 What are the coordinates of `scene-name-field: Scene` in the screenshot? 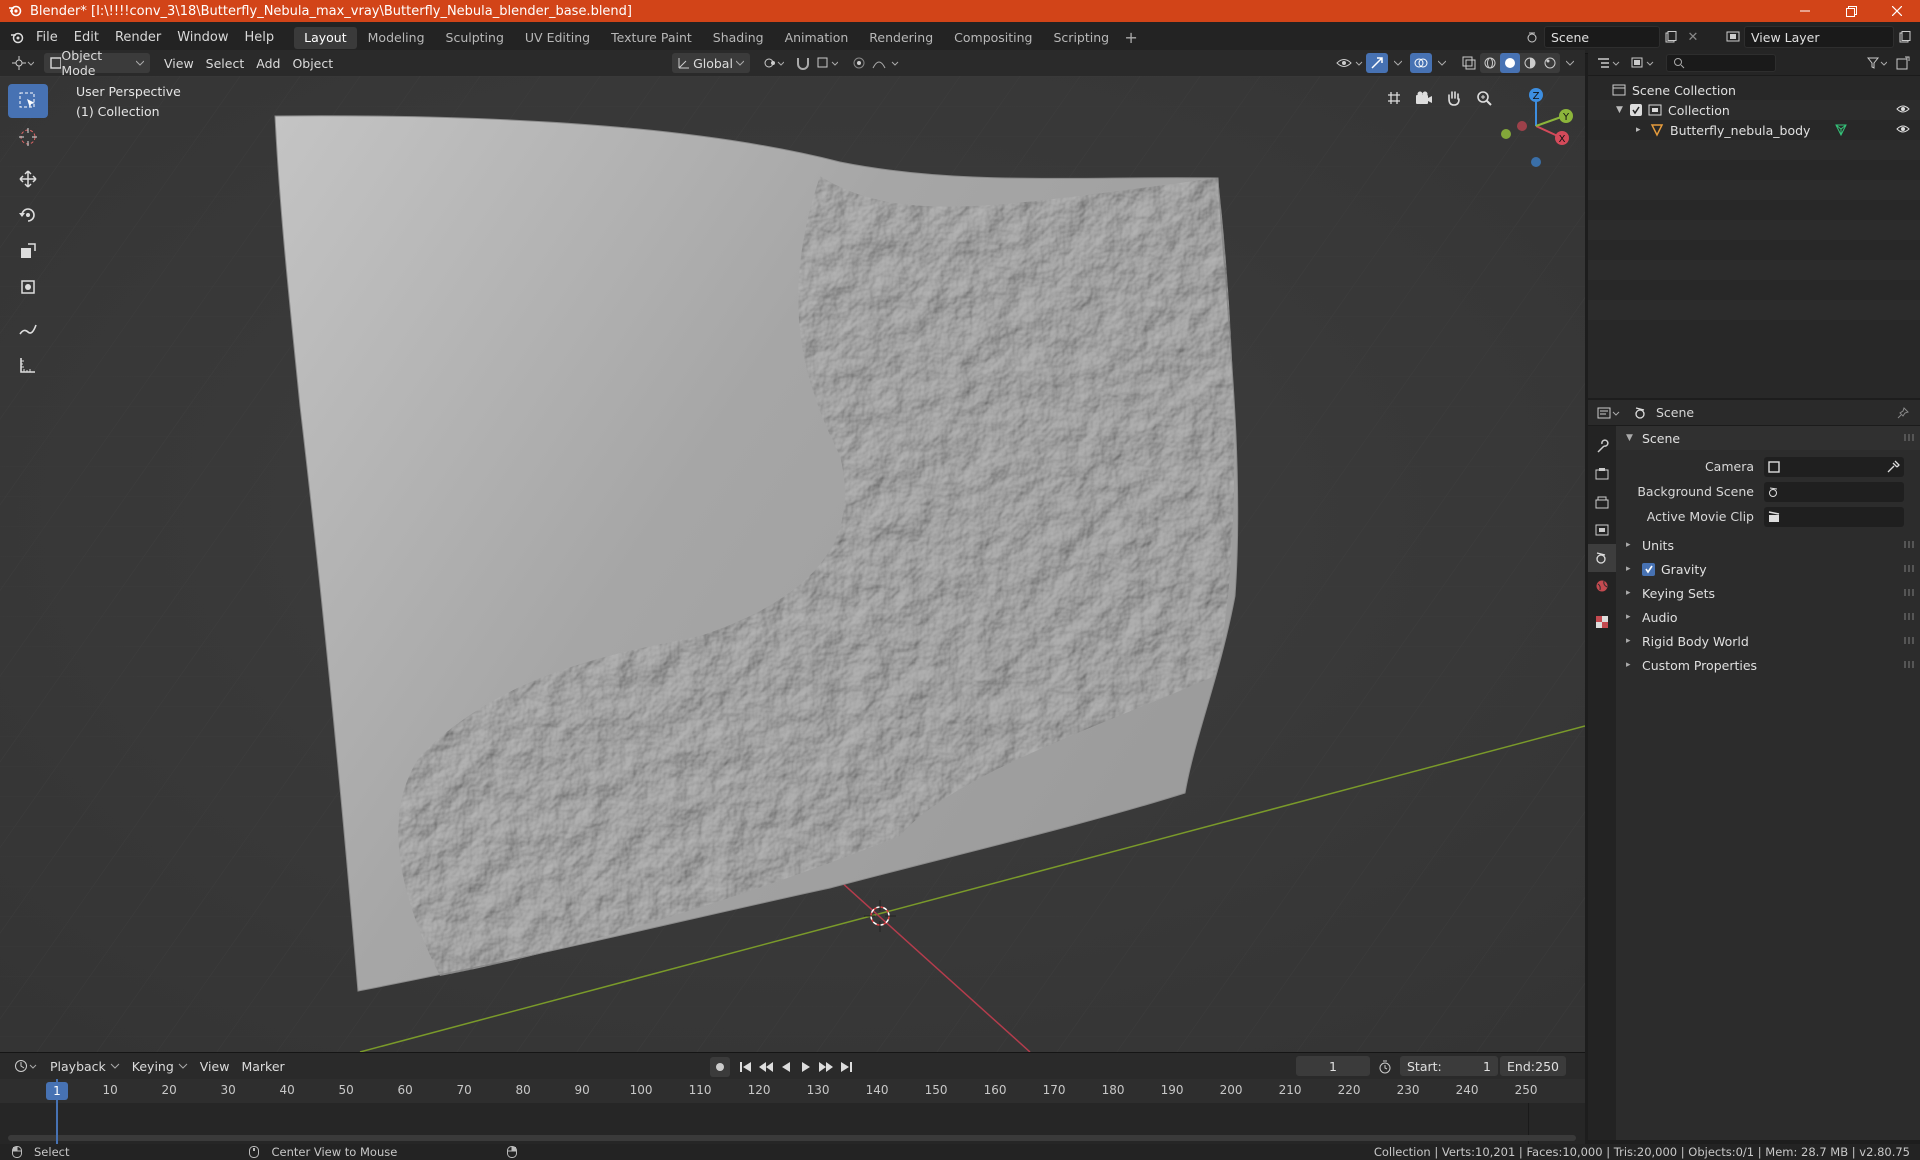 It's located at (1602, 37).